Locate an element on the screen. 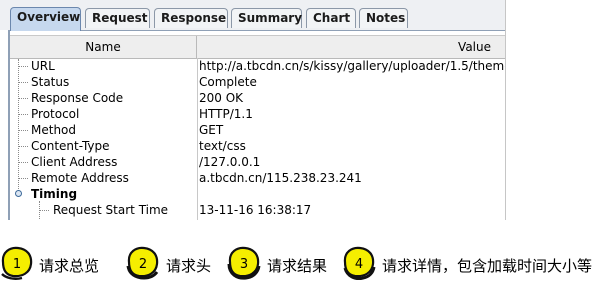 Image resolution: width=607 pixels, height=303 pixels. badge-number: 4 is located at coordinates (359, 264).